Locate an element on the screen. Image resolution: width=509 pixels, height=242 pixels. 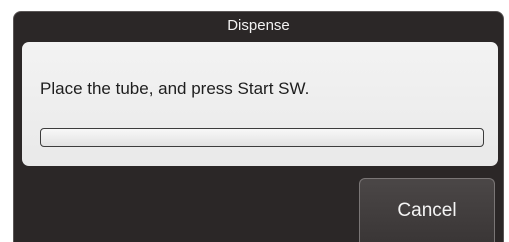
progress-bar is located at coordinates (262, 137).